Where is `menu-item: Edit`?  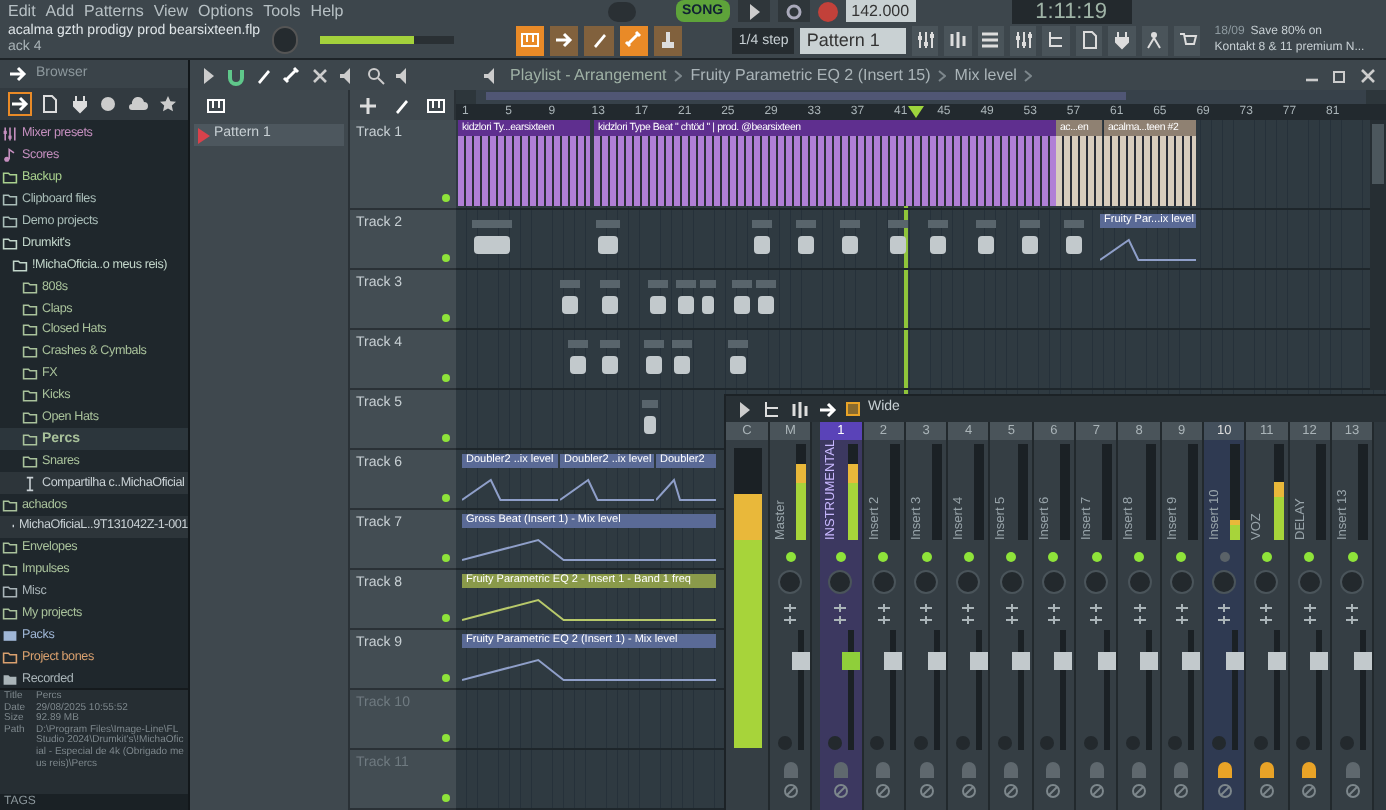
menu-item: Edit is located at coordinates (22, 11).